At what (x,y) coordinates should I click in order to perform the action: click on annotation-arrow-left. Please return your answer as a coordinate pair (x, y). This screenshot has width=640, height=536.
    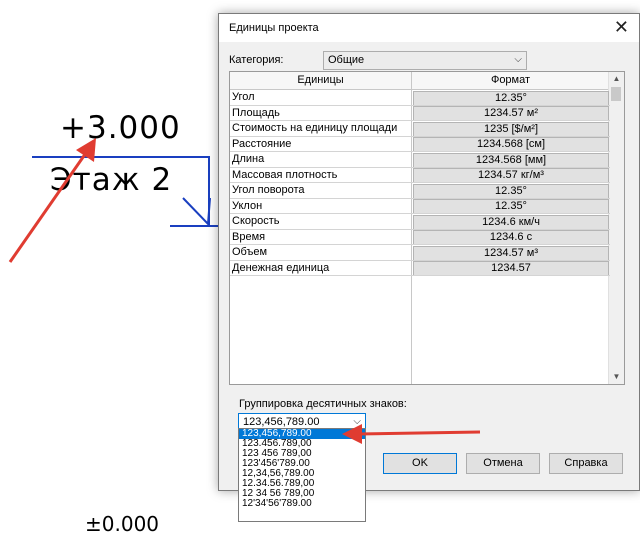
    Looking at the image, I should click on (49, 206).